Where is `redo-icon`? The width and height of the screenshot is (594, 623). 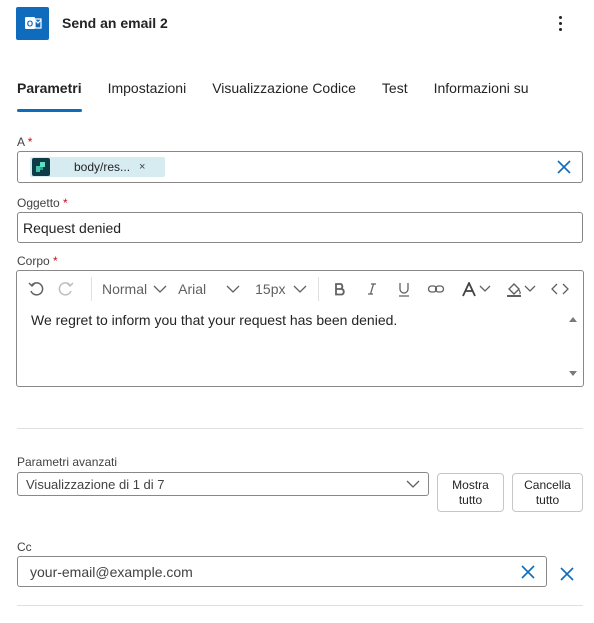 redo-icon is located at coordinates (66, 289).